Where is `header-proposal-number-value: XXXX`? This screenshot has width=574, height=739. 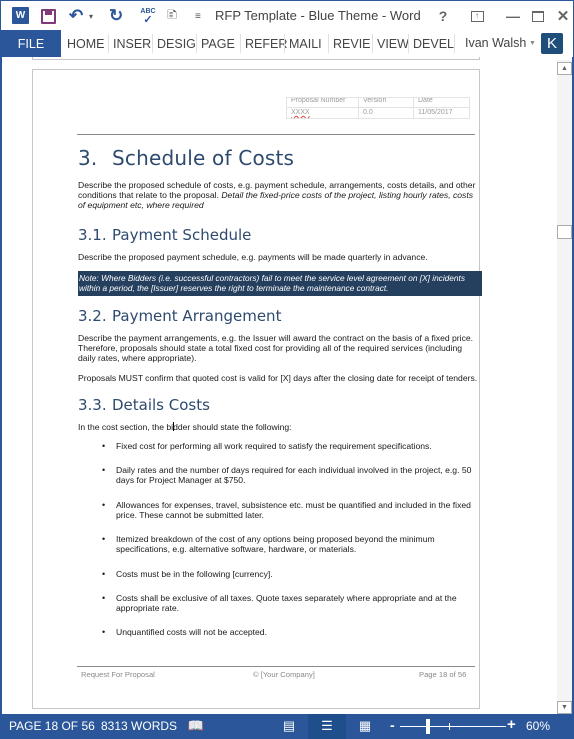
header-proposal-number-value: XXXX is located at coordinates (322, 113).